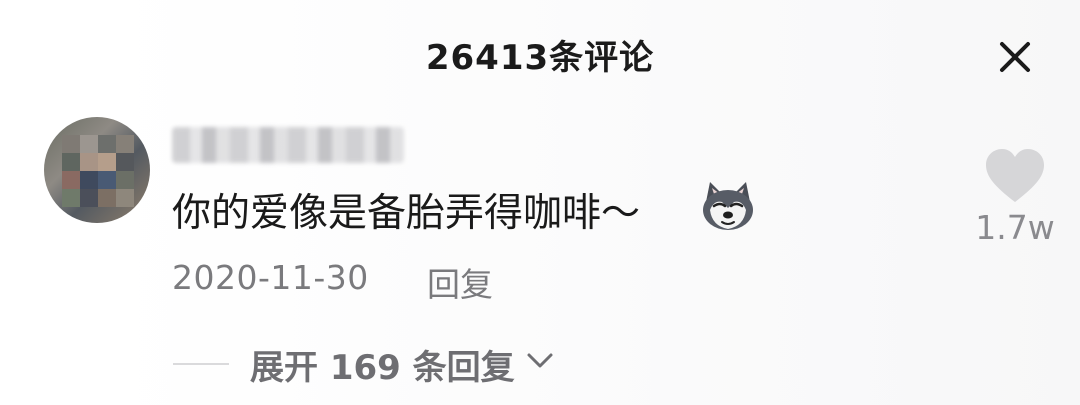 The height and width of the screenshot is (405, 1080). I want to click on username-blurred, so click(288, 145).